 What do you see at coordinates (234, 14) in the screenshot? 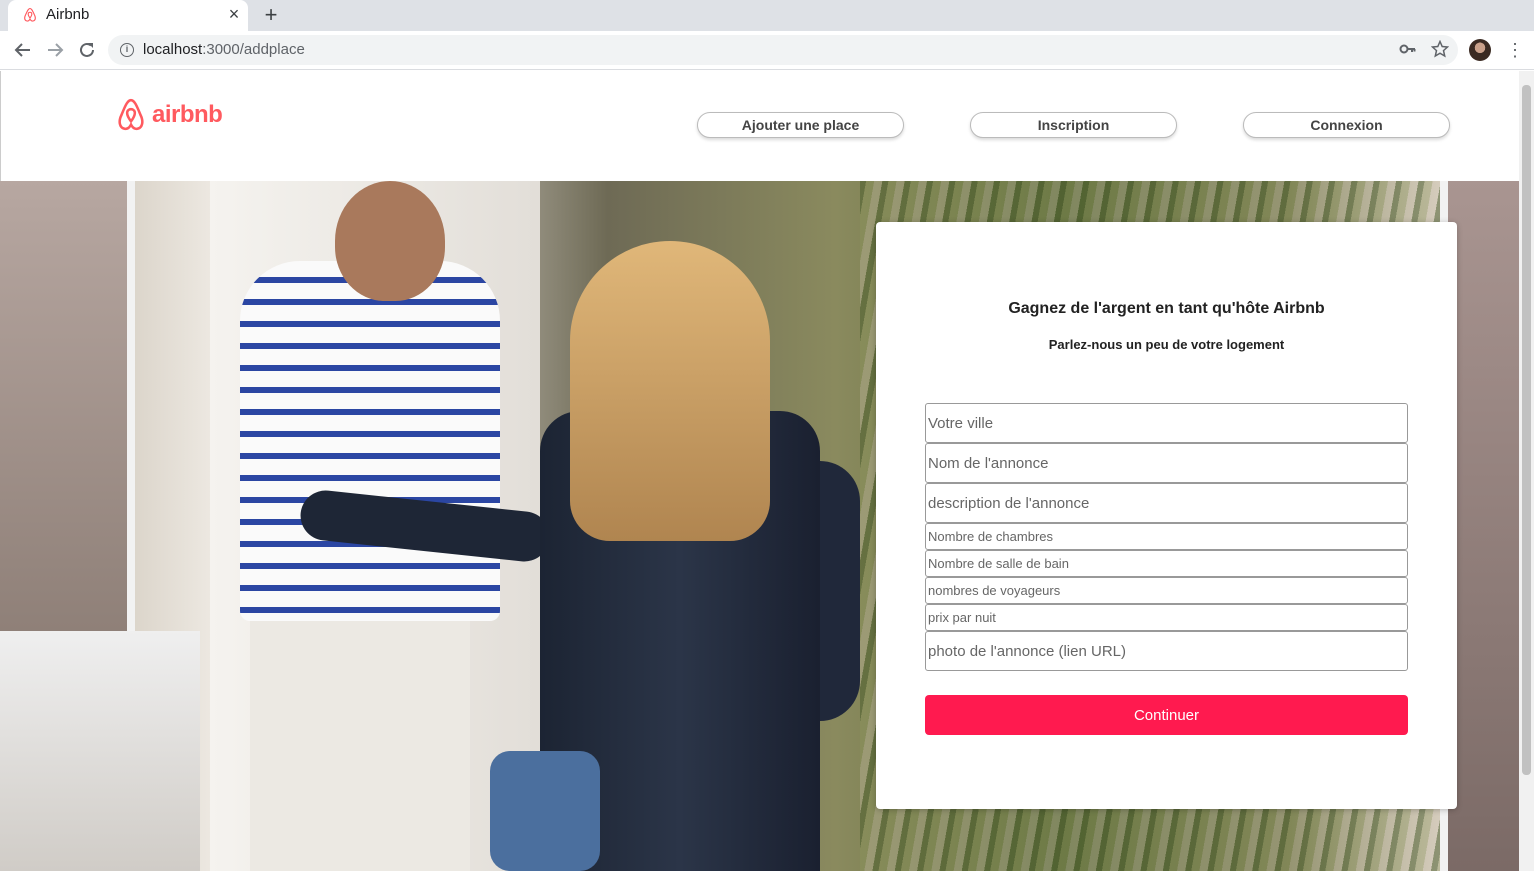
I see `close-tab-icon: ×` at bounding box center [234, 14].